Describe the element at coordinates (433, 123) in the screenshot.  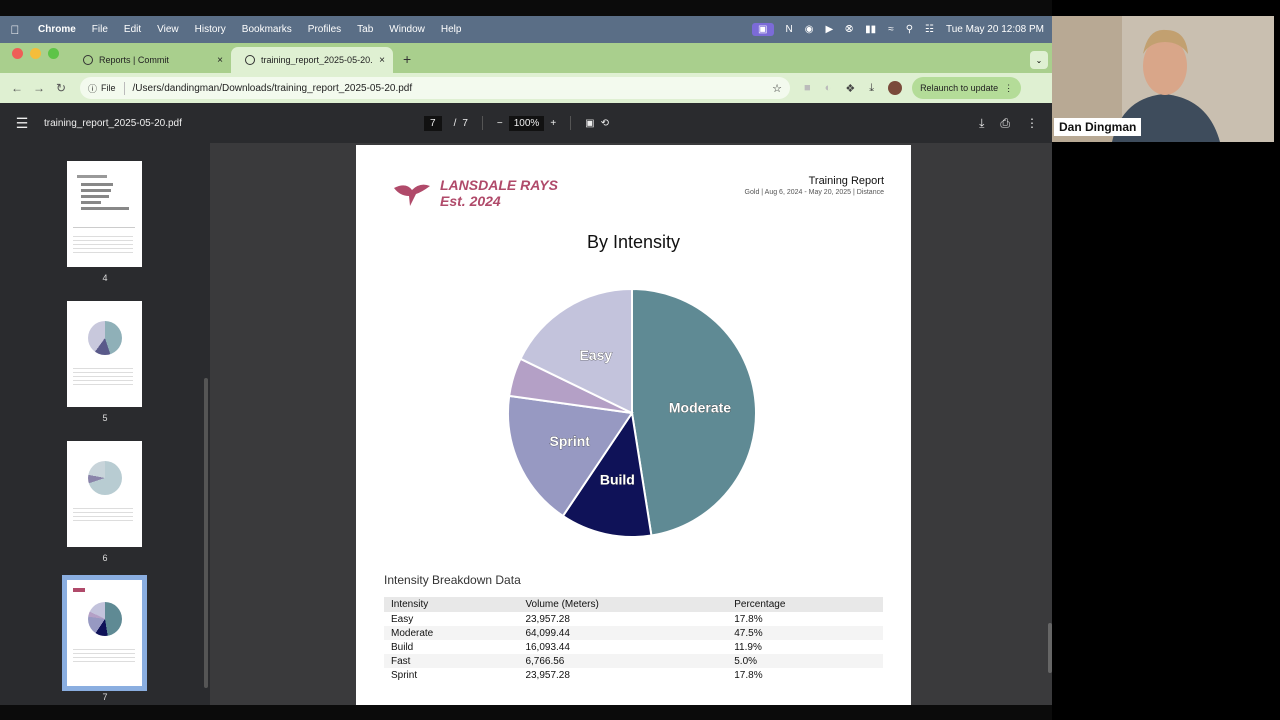
I see `page-number-input: 7` at that location.